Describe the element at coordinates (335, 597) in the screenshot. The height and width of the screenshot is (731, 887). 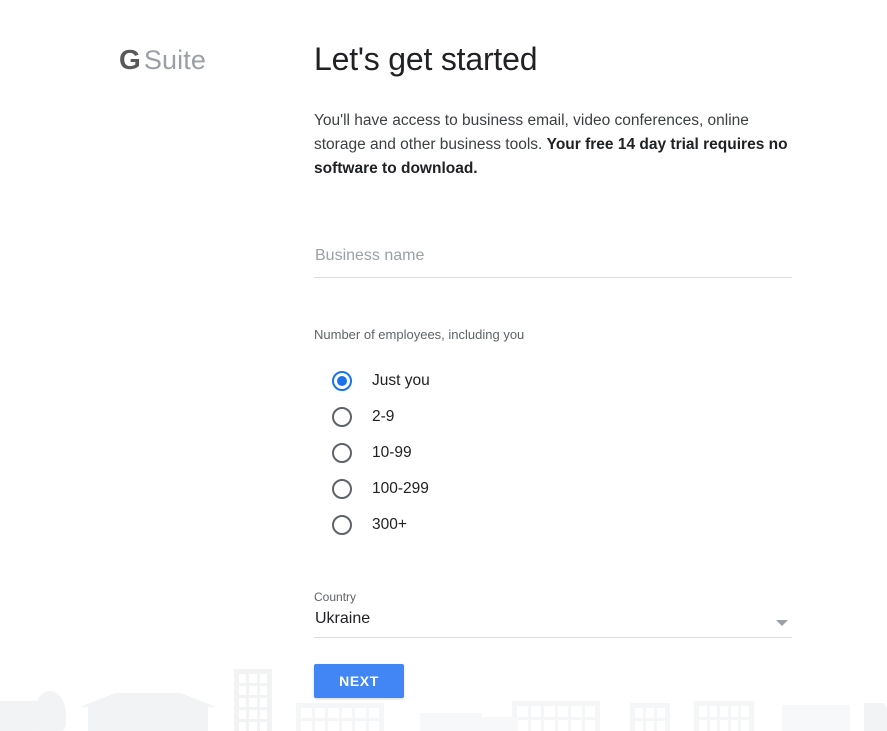
I see `country-label: Country` at that location.